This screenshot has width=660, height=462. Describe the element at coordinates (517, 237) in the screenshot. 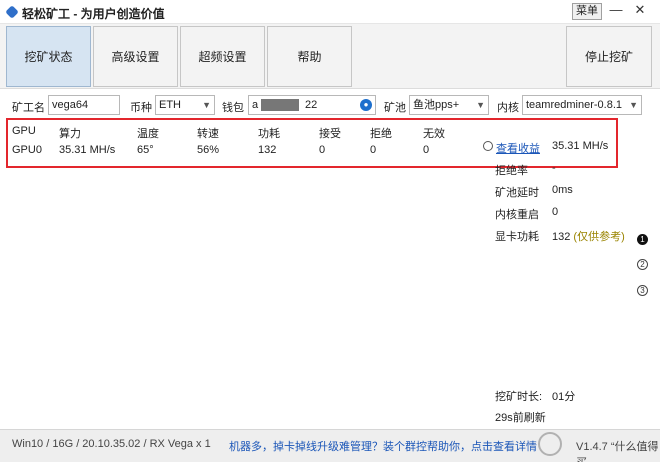

I see `gpu-power-label: 显卡功耗` at that location.